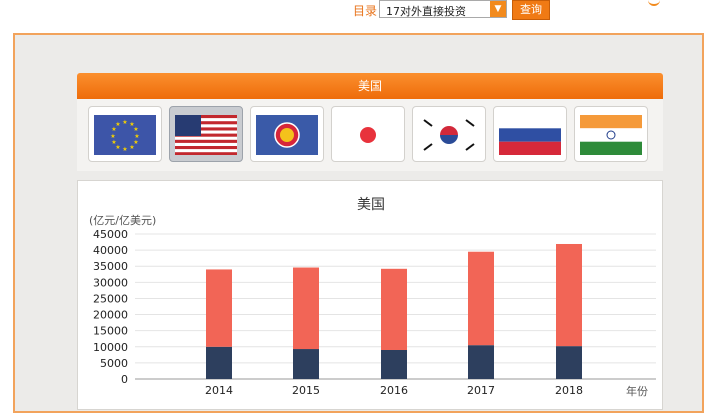 This screenshot has height=415, width=715. I want to click on y-tick-label: 5000, so click(114, 363).